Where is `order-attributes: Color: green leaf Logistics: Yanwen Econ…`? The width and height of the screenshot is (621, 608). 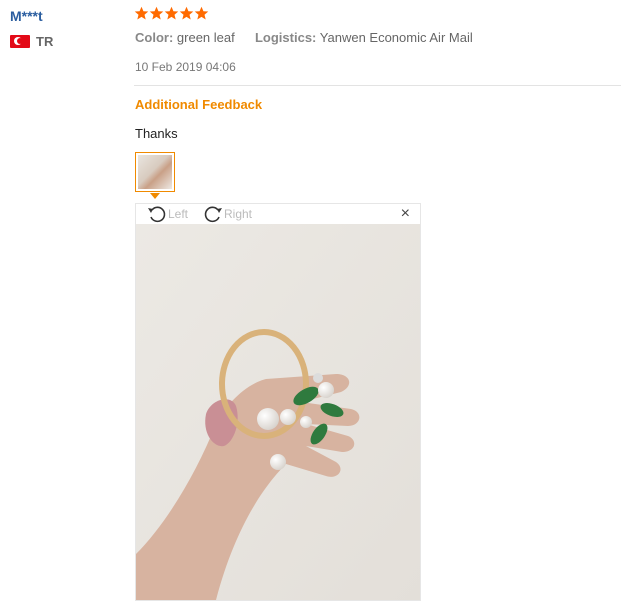 order-attributes: Color: green leaf Logistics: Yanwen Econ… is located at coordinates (304, 37).